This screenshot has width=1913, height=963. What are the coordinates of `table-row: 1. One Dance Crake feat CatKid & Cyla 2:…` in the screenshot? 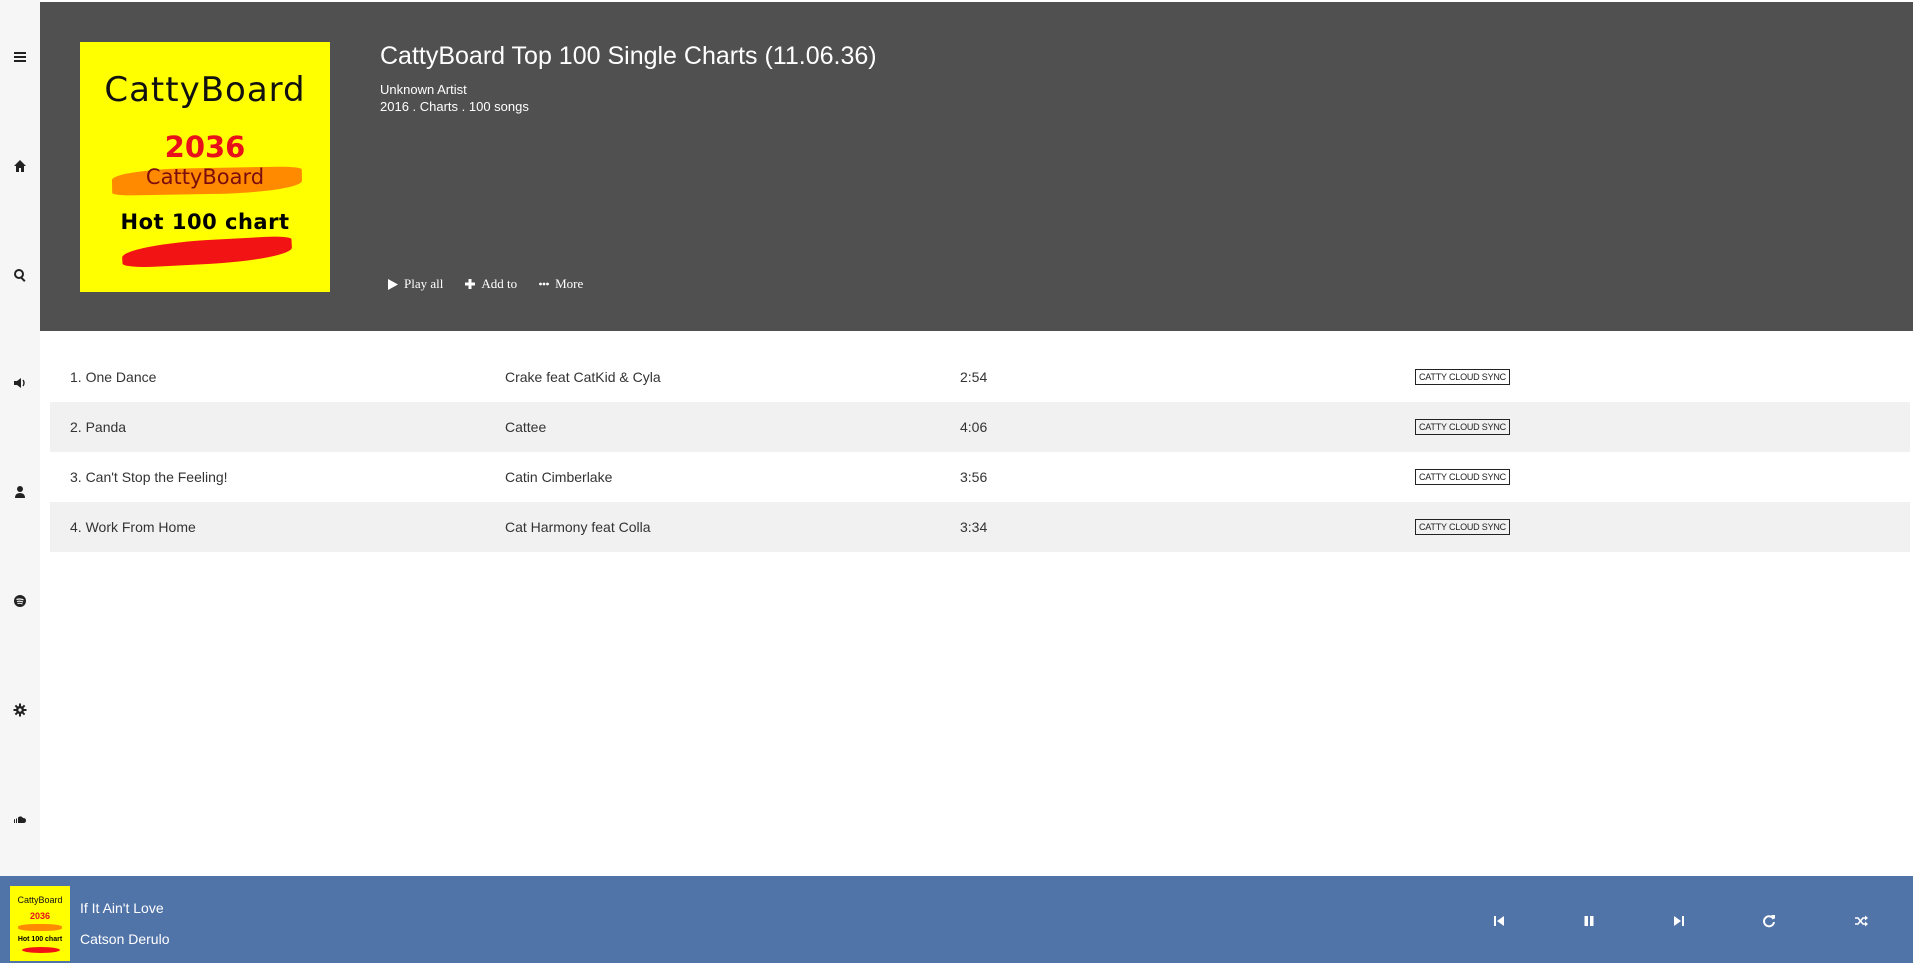 It's located at (980, 377).